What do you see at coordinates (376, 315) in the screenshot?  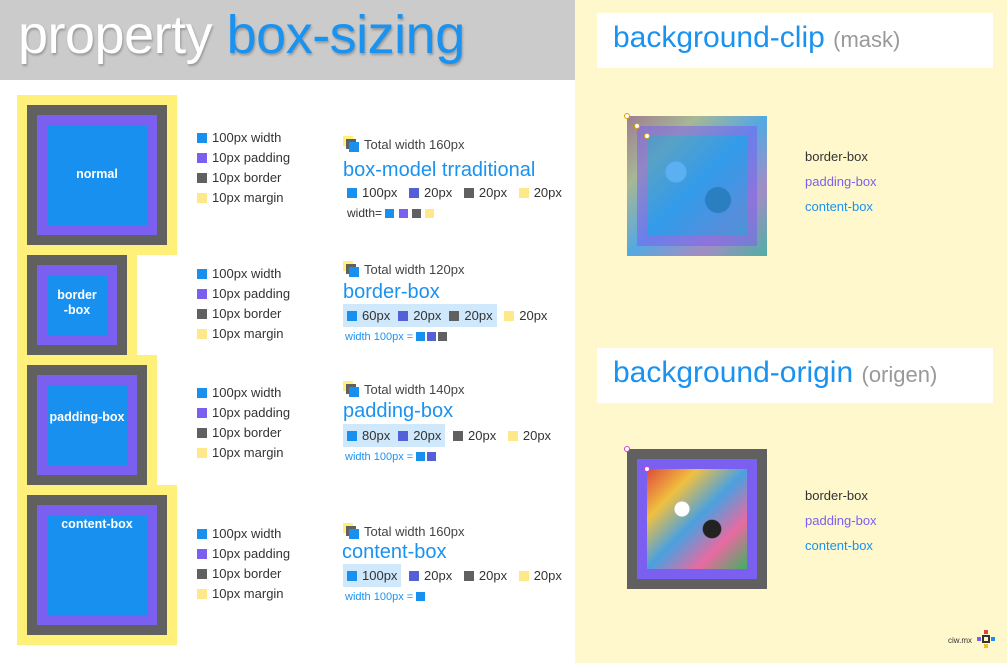 I see `value-width: 60px` at bounding box center [376, 315].